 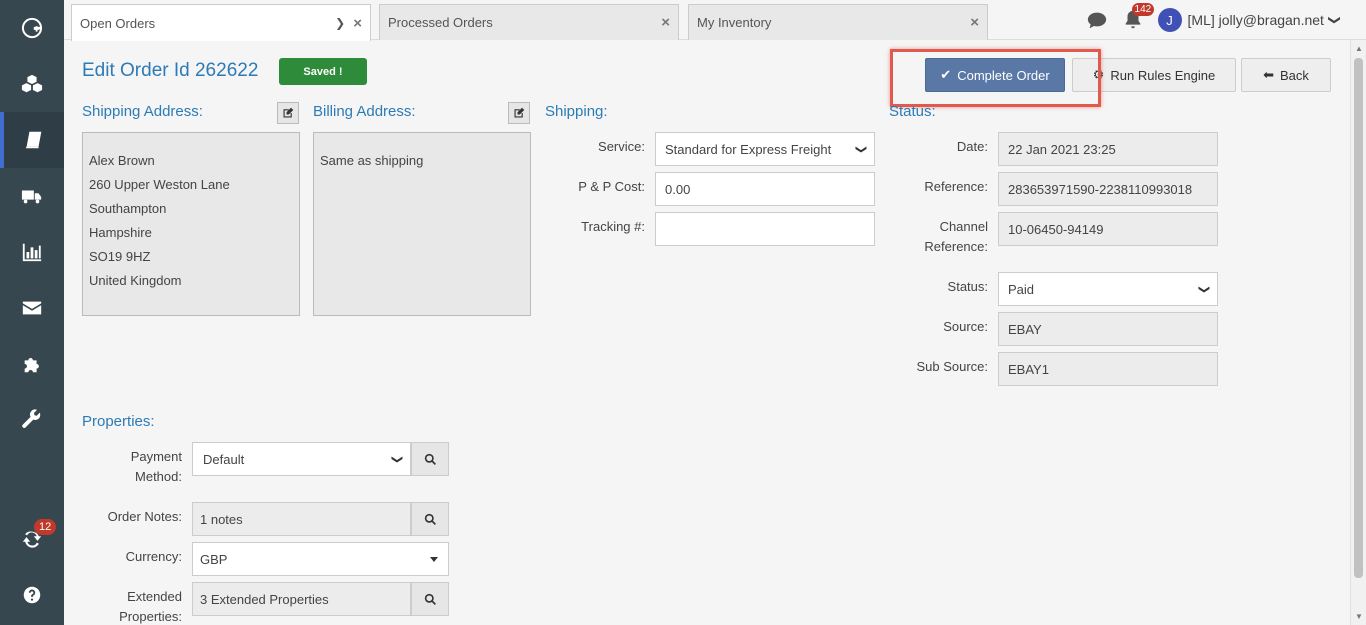 I want to click on sub-source-label: Sub Source:, so click(x=952, y=366).